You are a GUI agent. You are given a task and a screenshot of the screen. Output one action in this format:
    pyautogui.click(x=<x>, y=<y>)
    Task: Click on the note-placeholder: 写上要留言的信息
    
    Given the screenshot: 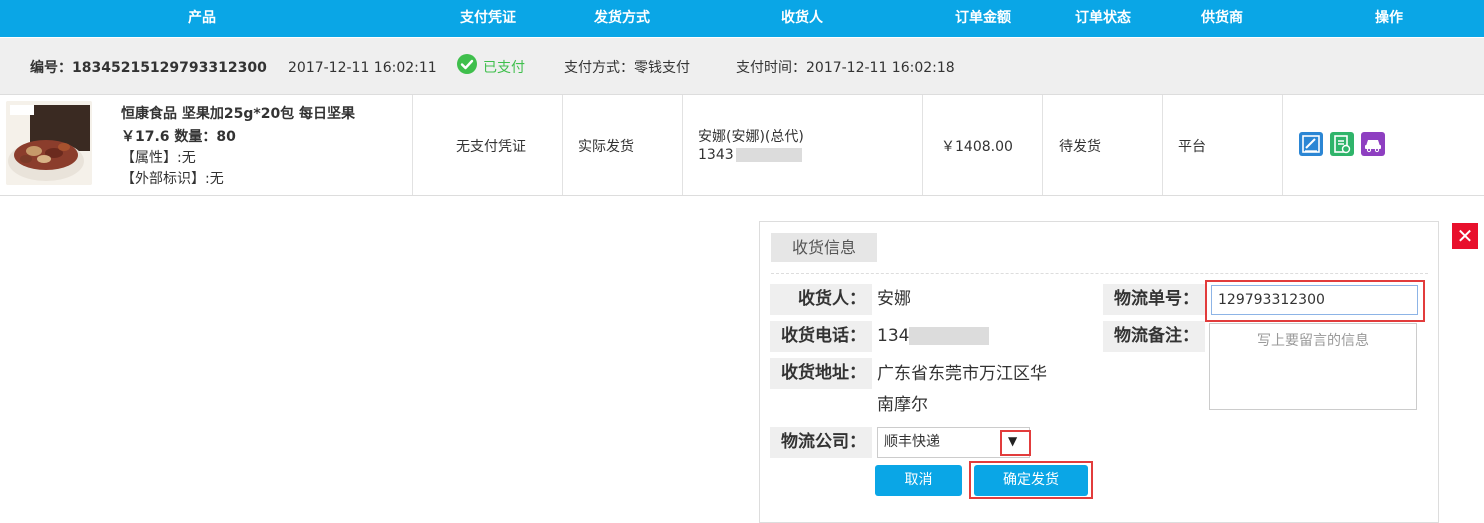 What is the action you would take?
    pyautogui.click(x=1313, y=341)
    